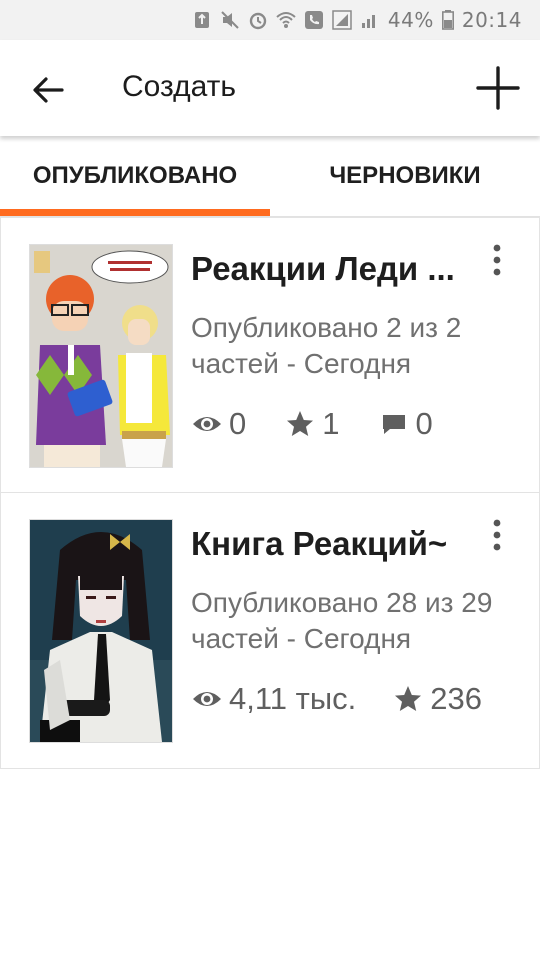  Describe the element at coordinates (357, 20) in the screenshot. I see `status-icons: 44% 20:14` at that location.